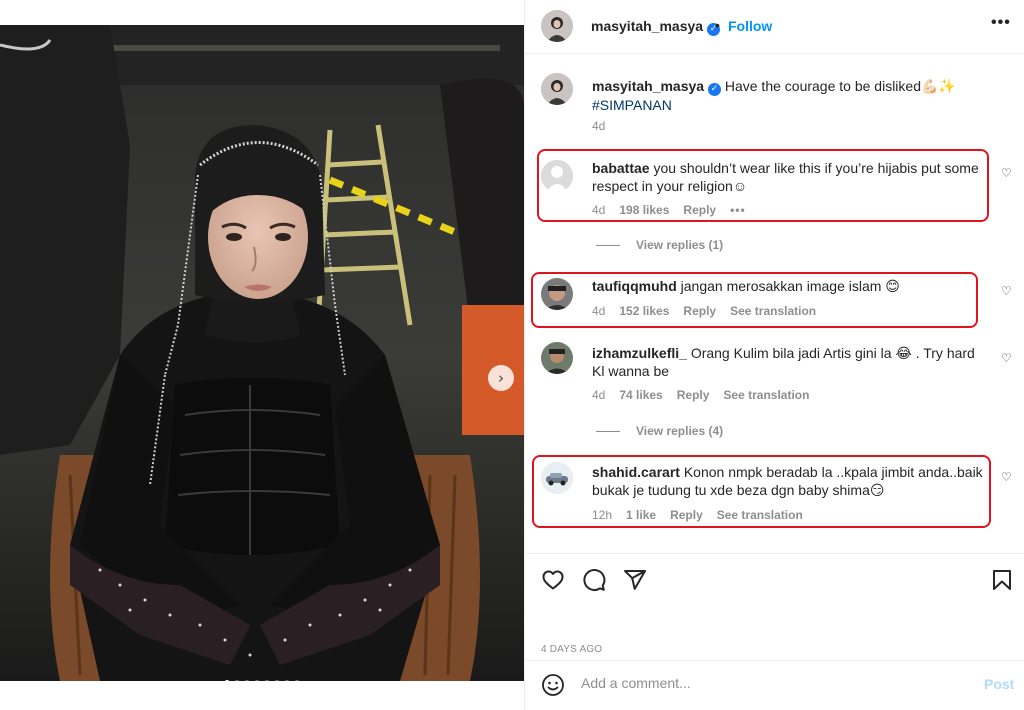  Describe the element at coordinates (750, 26) in the screenshot. I see `follow-button: Follow` at that location.